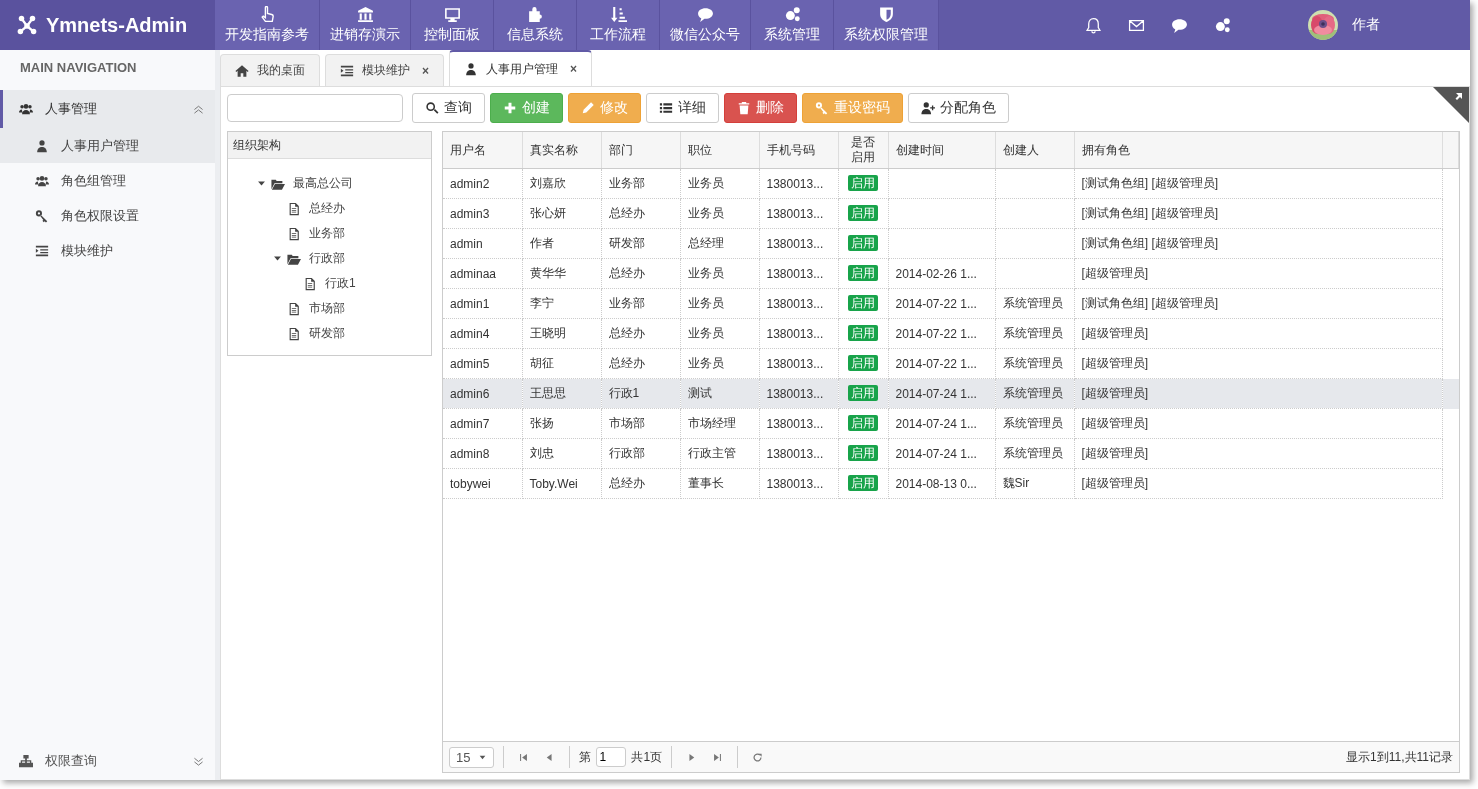  What do you see at coordinates (270, 70) in the screenshot?
I see `tab: 我的桌面` at bounding box center [270, 70].